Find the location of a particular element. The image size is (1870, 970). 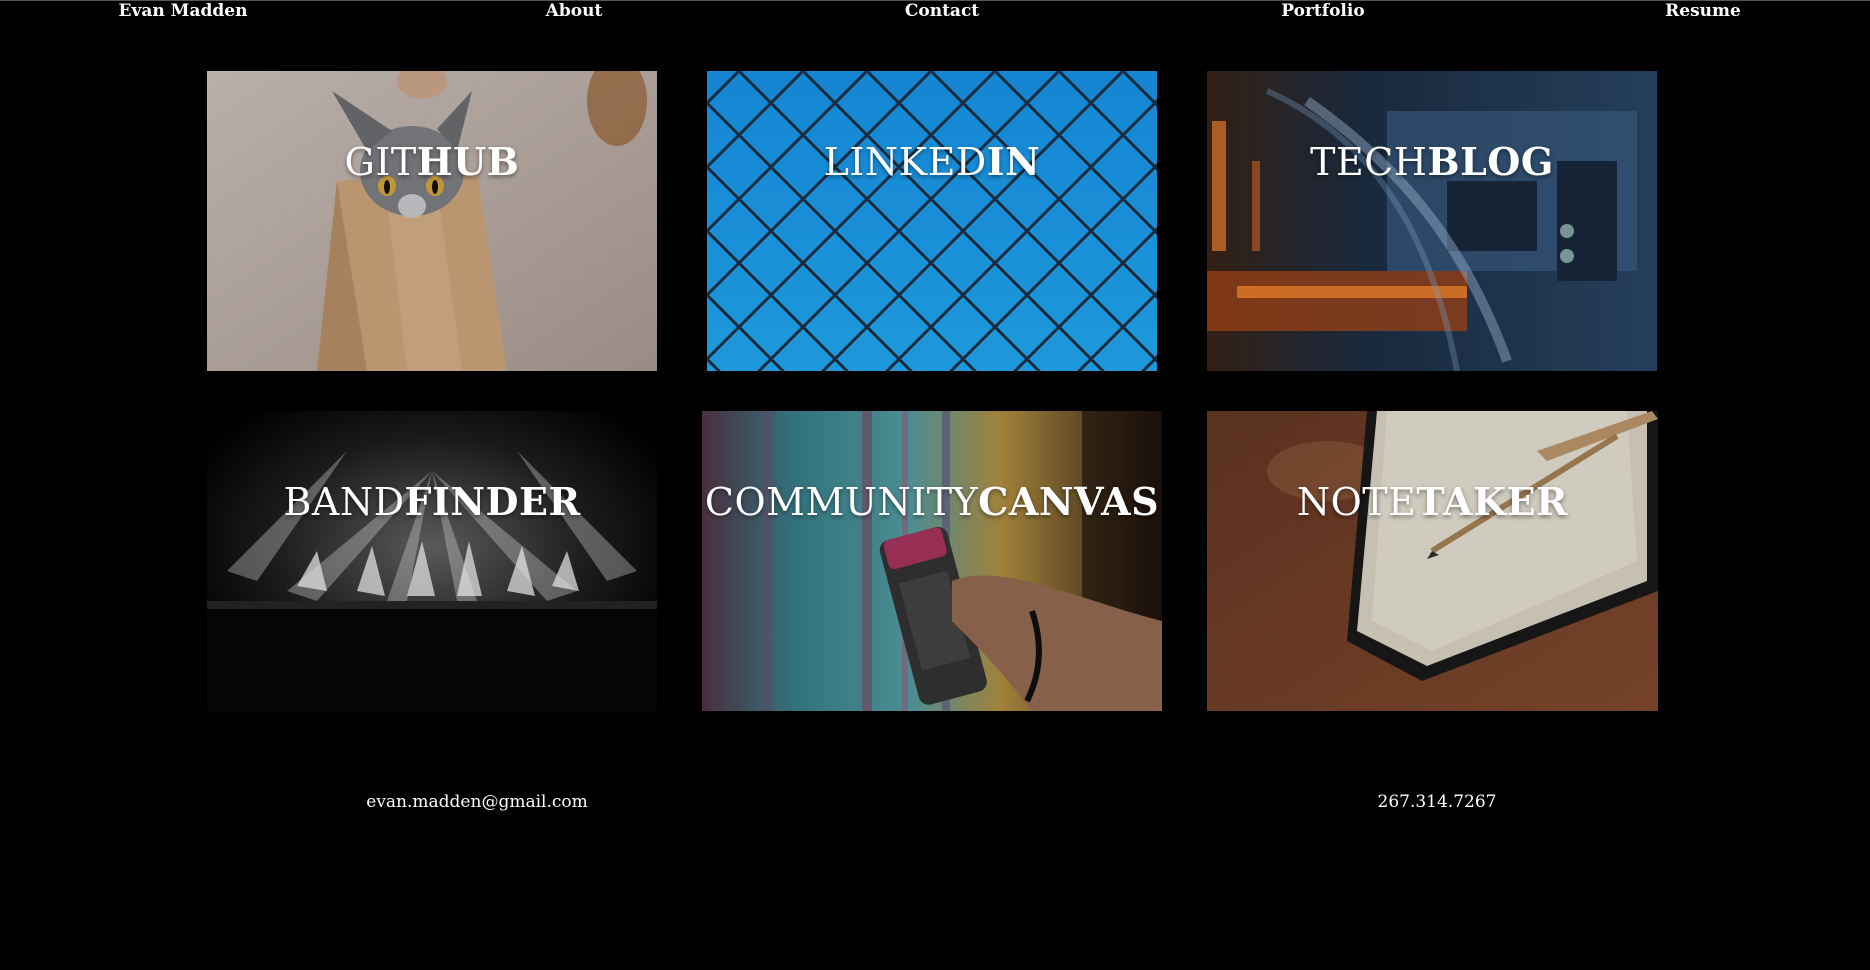

footer-email: evan.madden@gmail.com is located at coordinates (476, 802).